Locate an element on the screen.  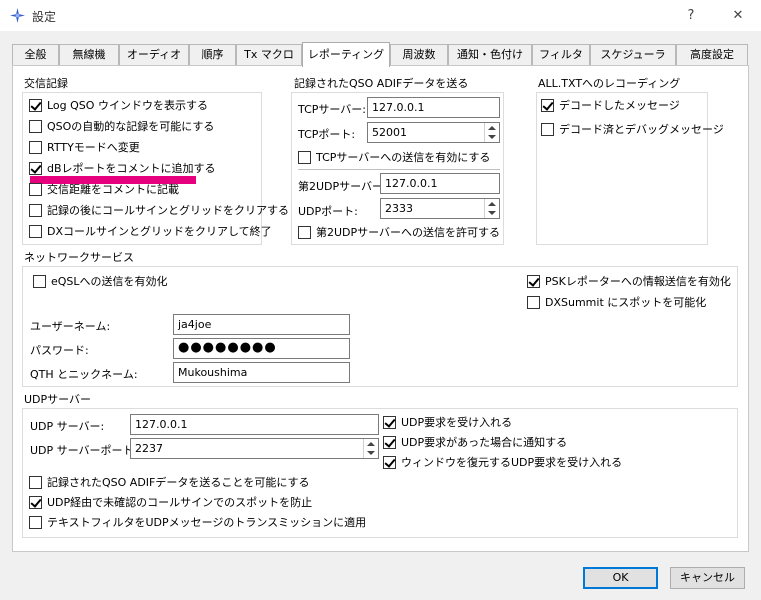
restore-window-checkbox: ウィンドウを復元するUDP要求を受け入れる is located at coordinates (502, 462).